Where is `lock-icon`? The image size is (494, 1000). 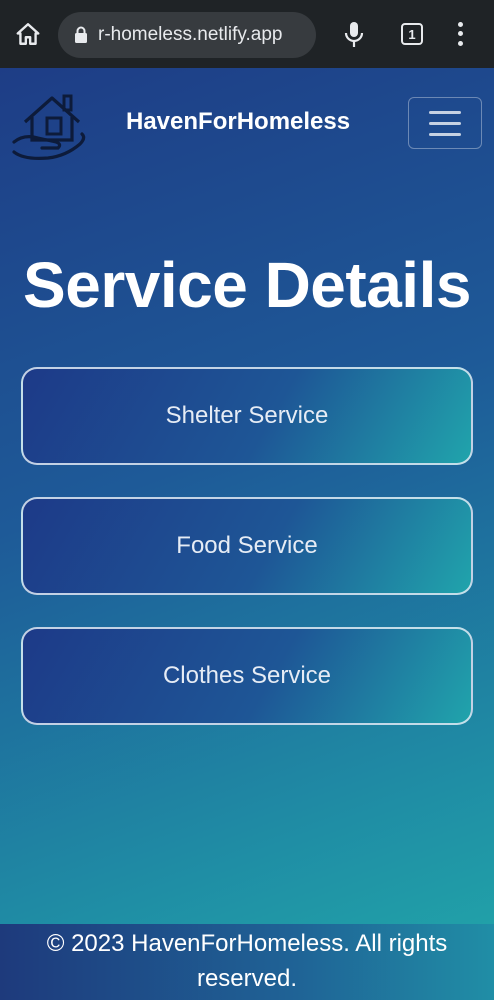
lock-icon is located at coordinates (81, 34).